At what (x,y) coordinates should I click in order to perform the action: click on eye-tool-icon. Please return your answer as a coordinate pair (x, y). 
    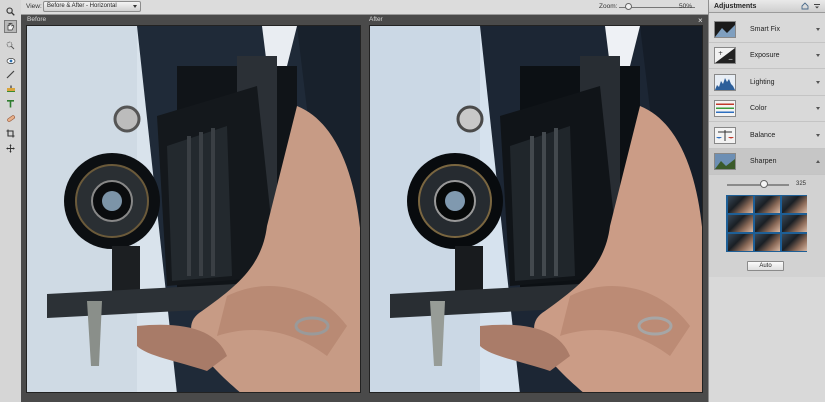
    Looking at the image, I should click on (10, 60).